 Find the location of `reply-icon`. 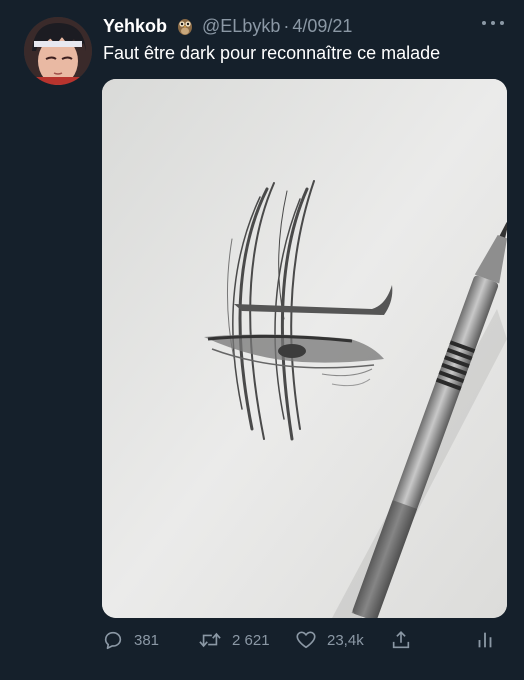

reply-icon is located at coordinates (113, 640).